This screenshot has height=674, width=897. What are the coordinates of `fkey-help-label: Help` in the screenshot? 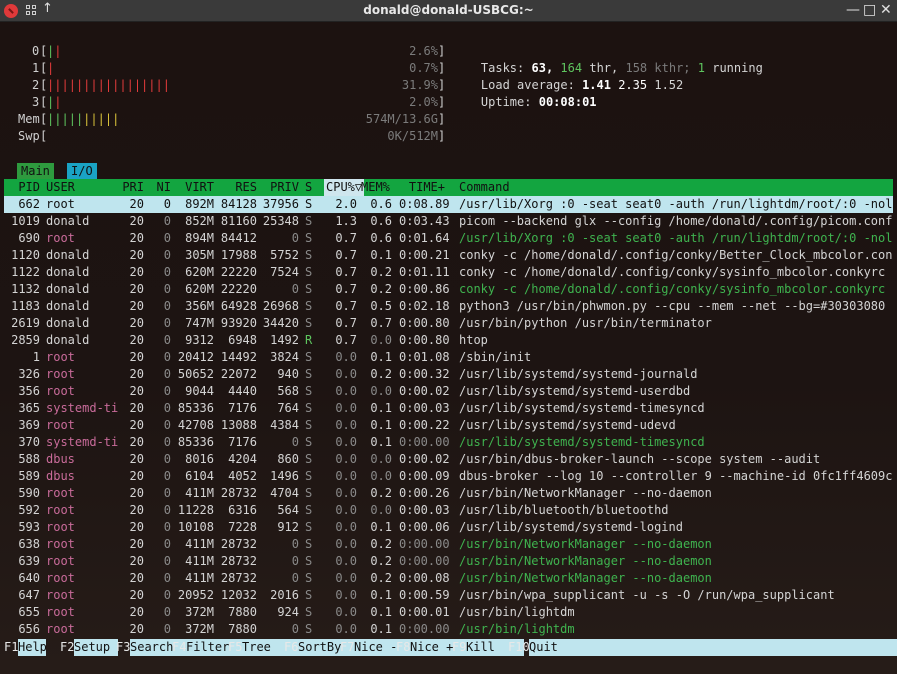 It's located at (32, 647).